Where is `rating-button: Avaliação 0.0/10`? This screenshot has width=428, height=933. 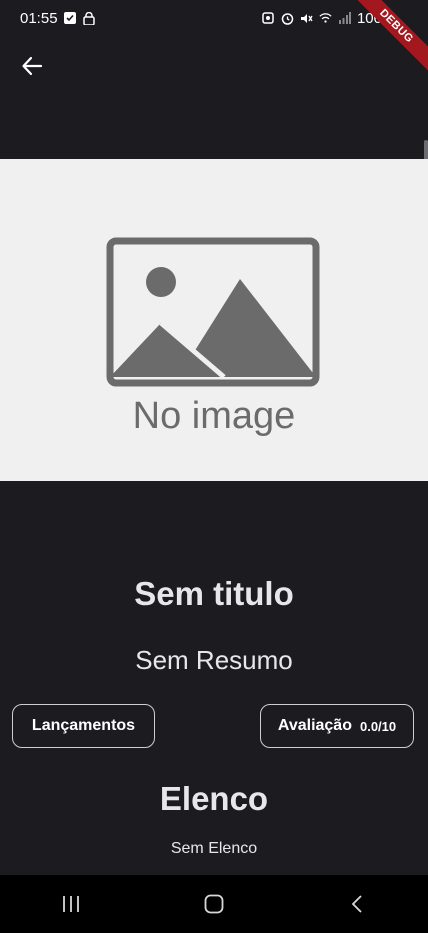 rating-button: Avaliação 0.0/10 is located at coordinates (337, 726).